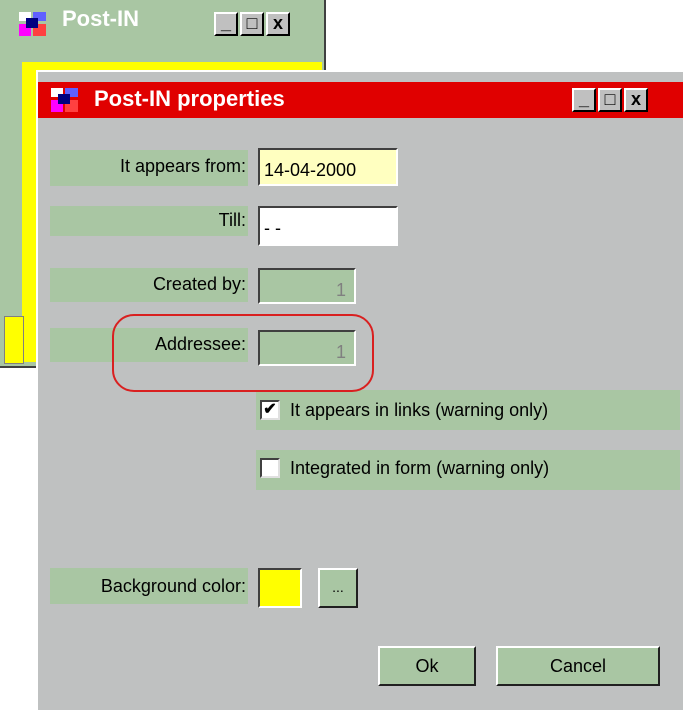 Image resolution: width=683 pixels, height=710 pixels. Describe the element at coordinates (100, 18) in the screenshot. I see `post-in-window-title: Post-IN` at that location.